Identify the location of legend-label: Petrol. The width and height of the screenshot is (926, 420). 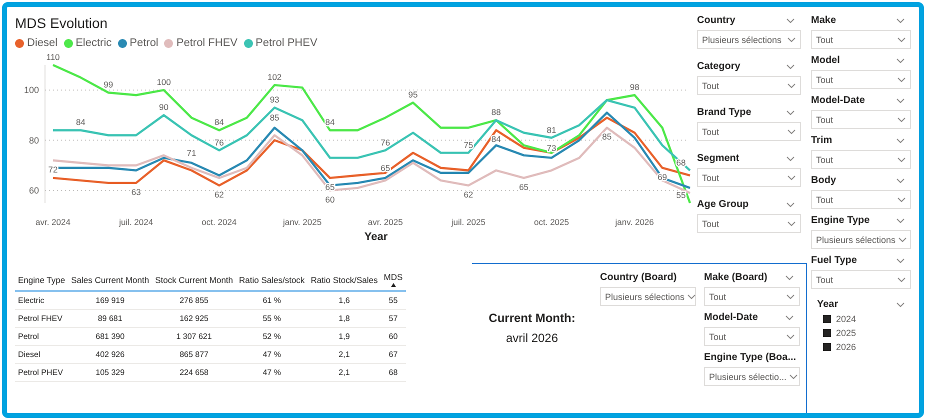
(144, 43).